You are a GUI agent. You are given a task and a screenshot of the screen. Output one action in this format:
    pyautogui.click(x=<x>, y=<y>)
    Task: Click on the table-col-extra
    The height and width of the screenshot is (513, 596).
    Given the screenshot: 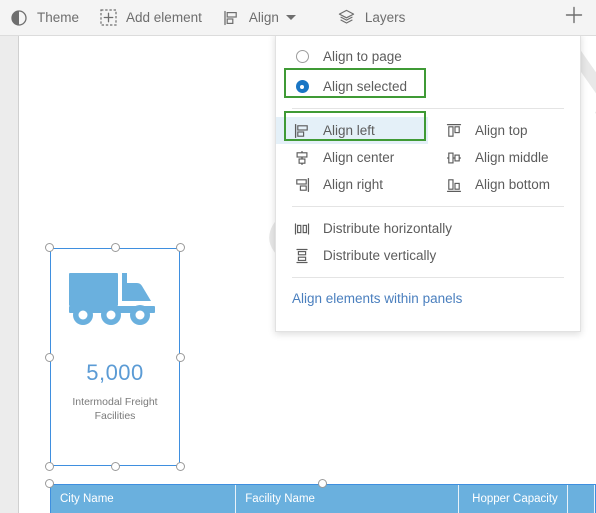 What is the action you would take?
    pyautogui.click(x=581, y=499)
    